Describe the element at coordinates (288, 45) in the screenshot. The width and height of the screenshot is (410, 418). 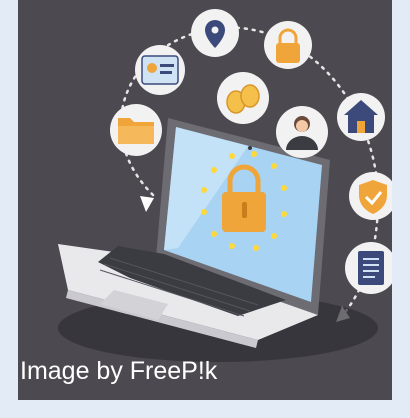
I see `padlock-icon` at that location.